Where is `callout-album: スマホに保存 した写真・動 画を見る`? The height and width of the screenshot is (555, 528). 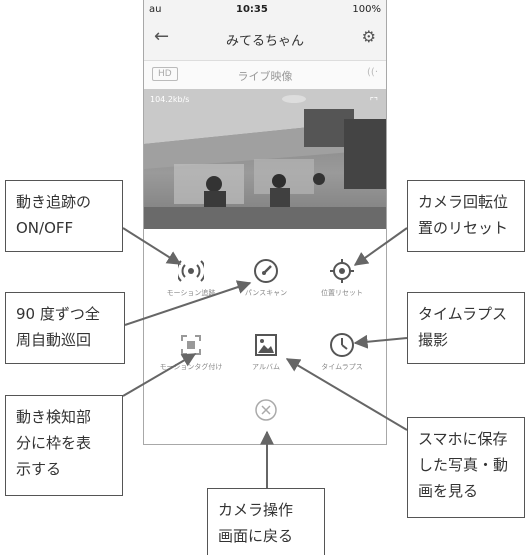 callout-album: スマホに保存 した写真・動 画を見る is located at coordinates (466, 467).